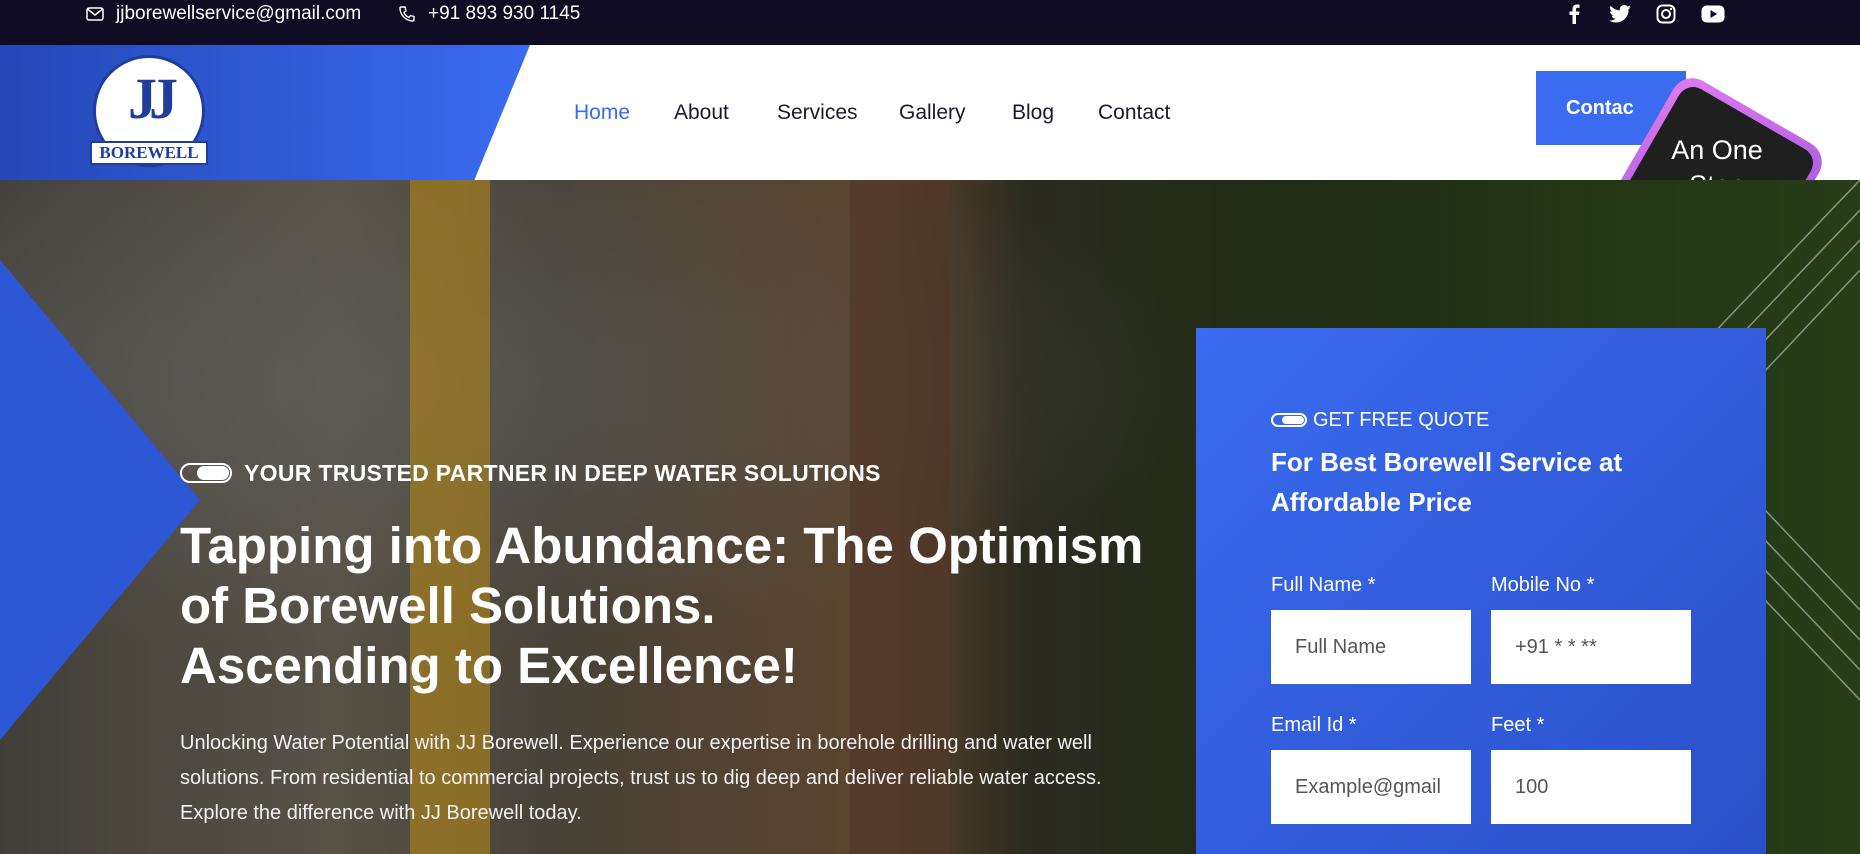  What do you see at coordinates (932, 113) in the screenshot?
I see `nav-gallery: Gallery` at bounding box center [932, 113].